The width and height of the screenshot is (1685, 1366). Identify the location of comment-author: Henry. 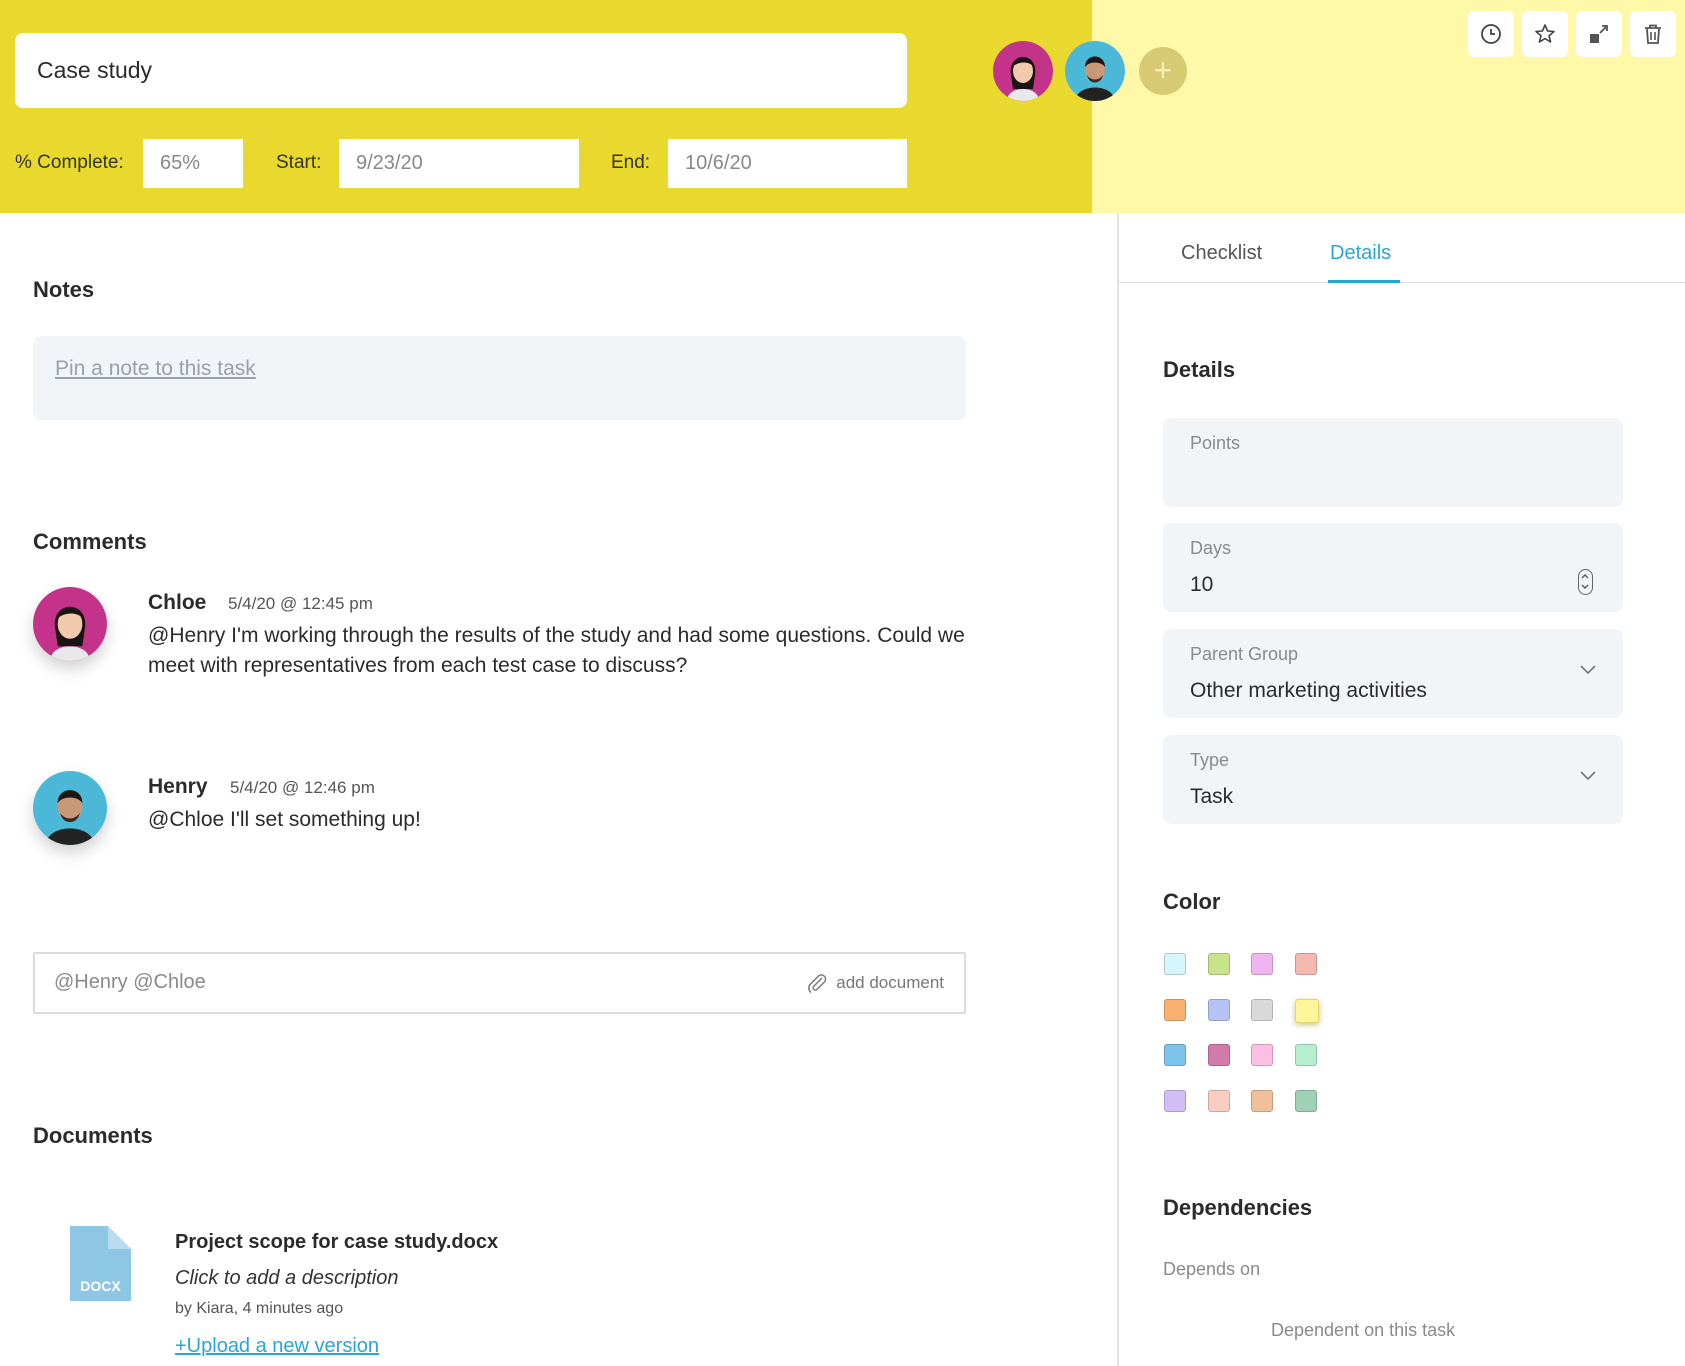
(178, 786).